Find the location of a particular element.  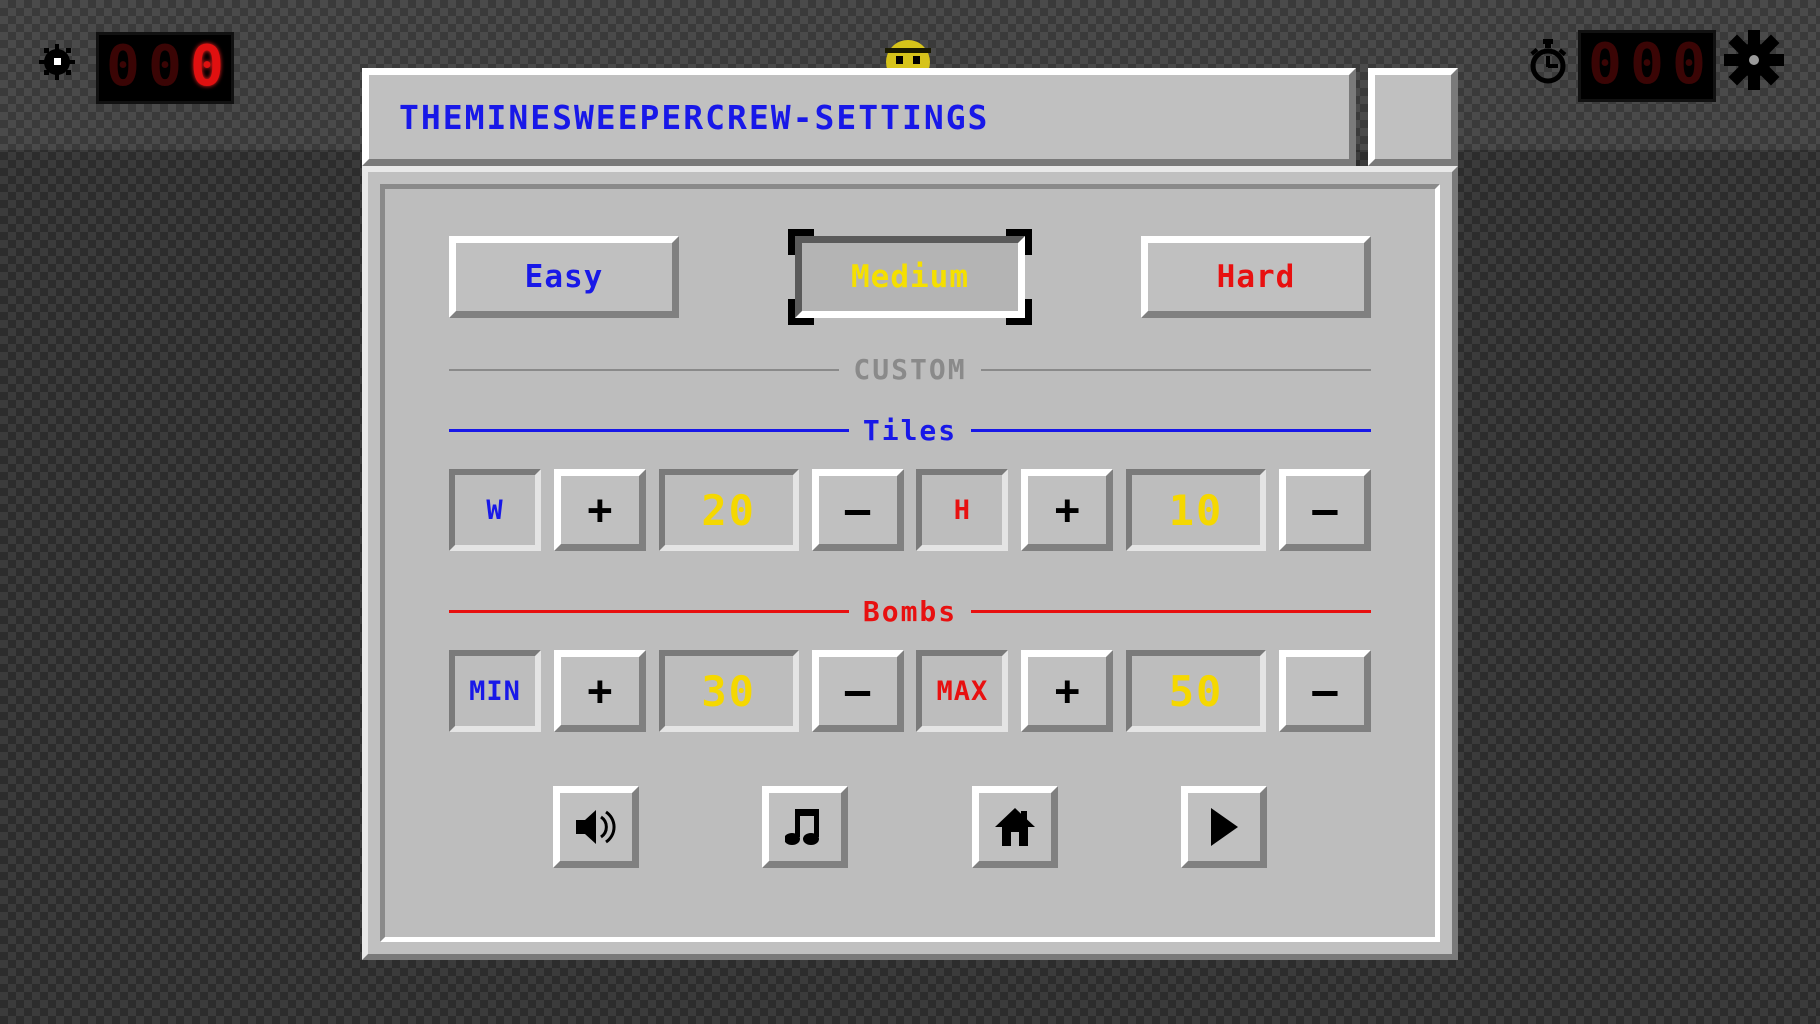

difficulty-button-medium: Medium is located at coordinates (910, 277).